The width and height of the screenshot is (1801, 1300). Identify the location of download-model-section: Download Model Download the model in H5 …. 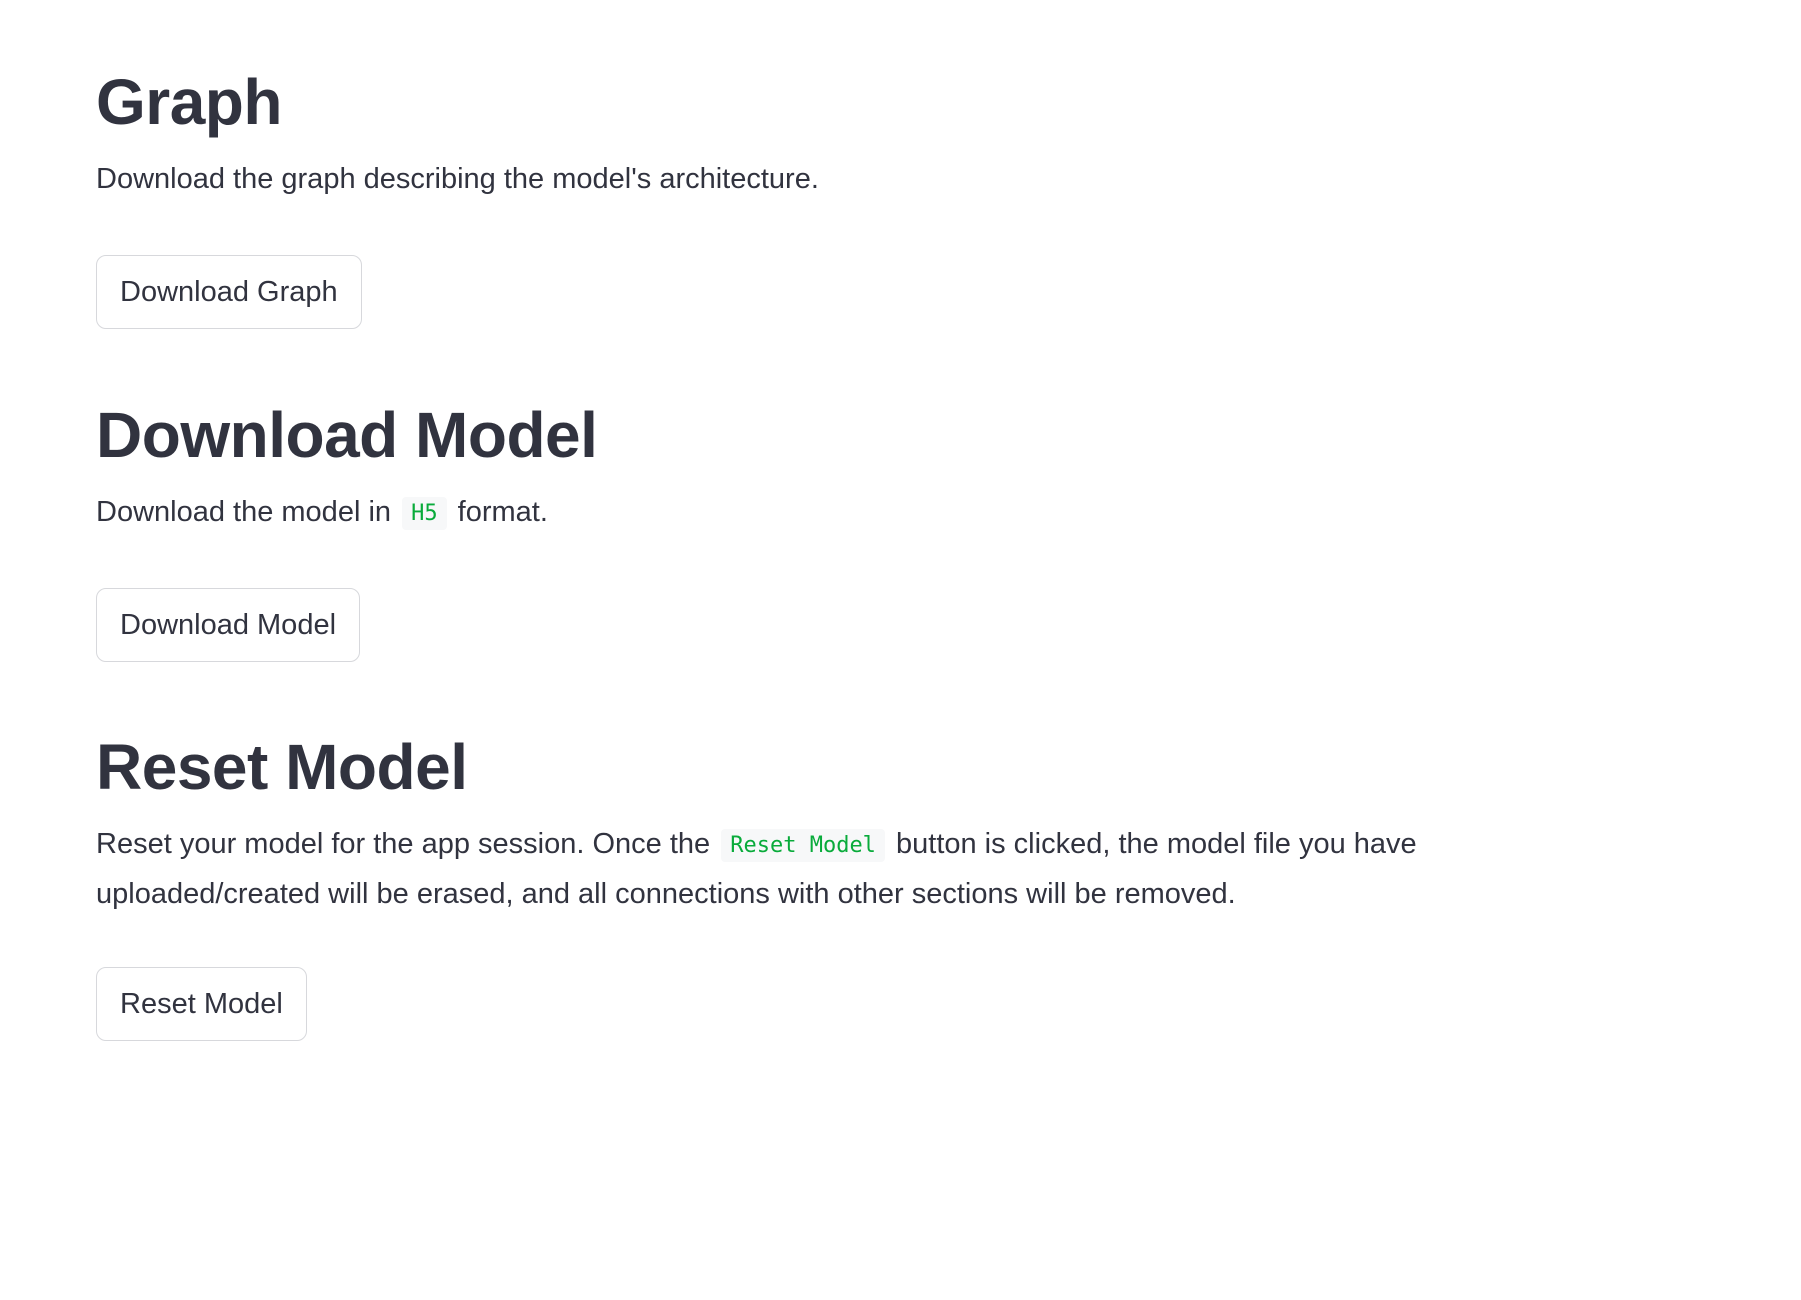
(347, 528).